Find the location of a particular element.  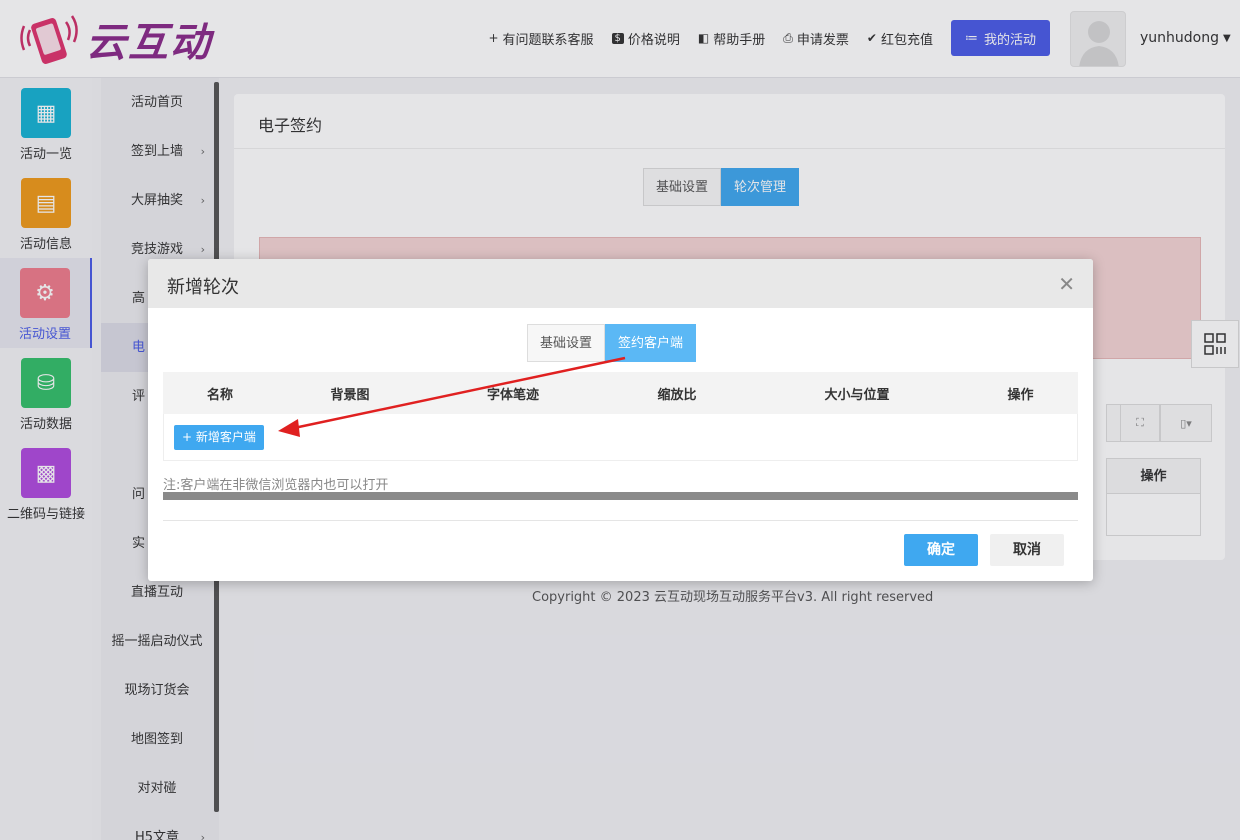

client-note: 注:客户端在非微信浏览器内也可以打开 is located at coordinates (276, 485).